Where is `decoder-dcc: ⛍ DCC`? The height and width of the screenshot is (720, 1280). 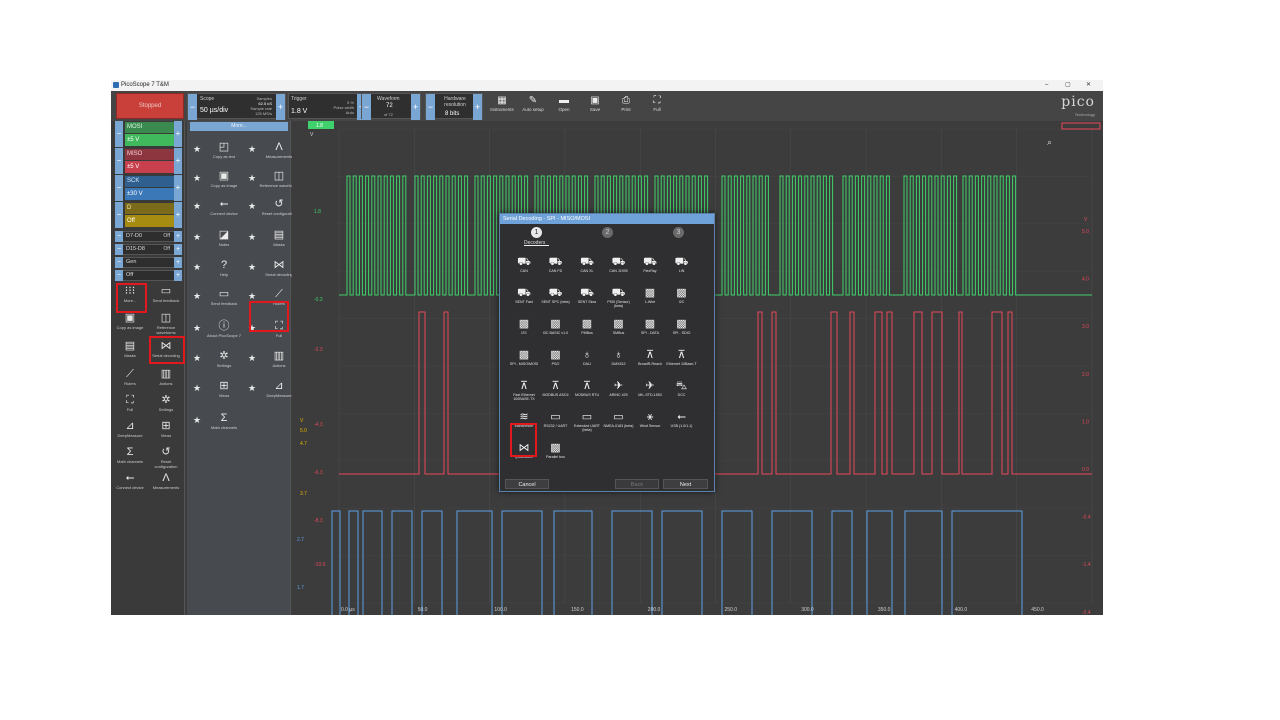
decoder-dcc: ⛍ DCC is located at coordinates (682, 388).